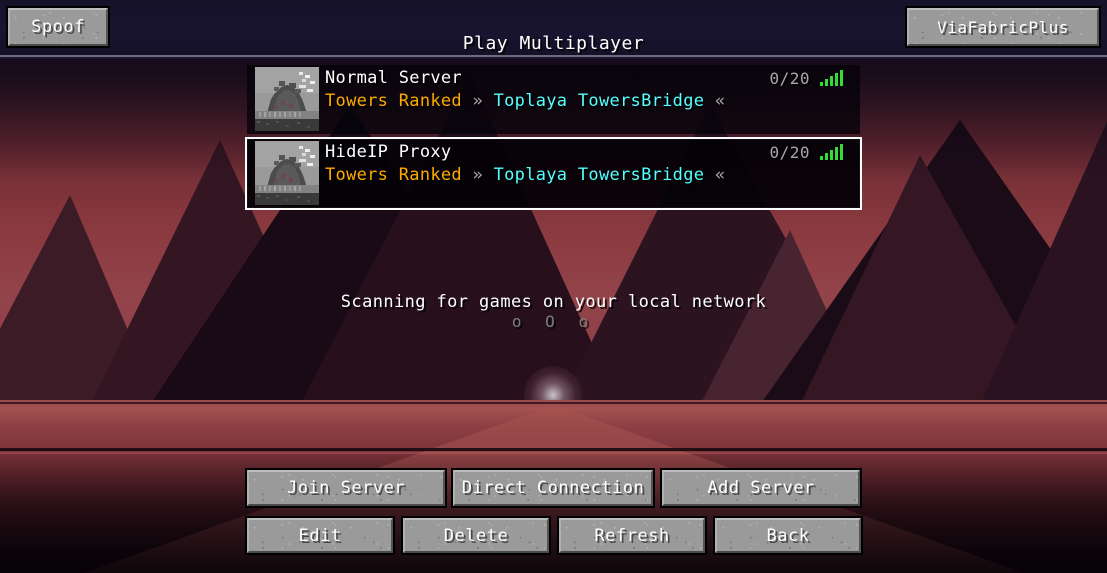  Describe the element at coordinates (1003, 27) in the screenshot. I see `viafabricplus-button: ViaFabricPlus` at that location.